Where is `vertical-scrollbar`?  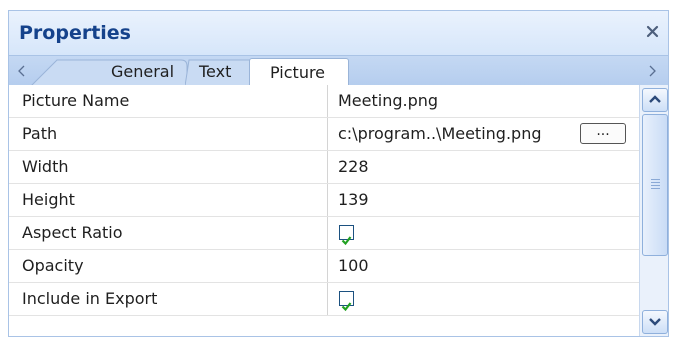
vertical-scrollbar is located at coordinates (653, 210).